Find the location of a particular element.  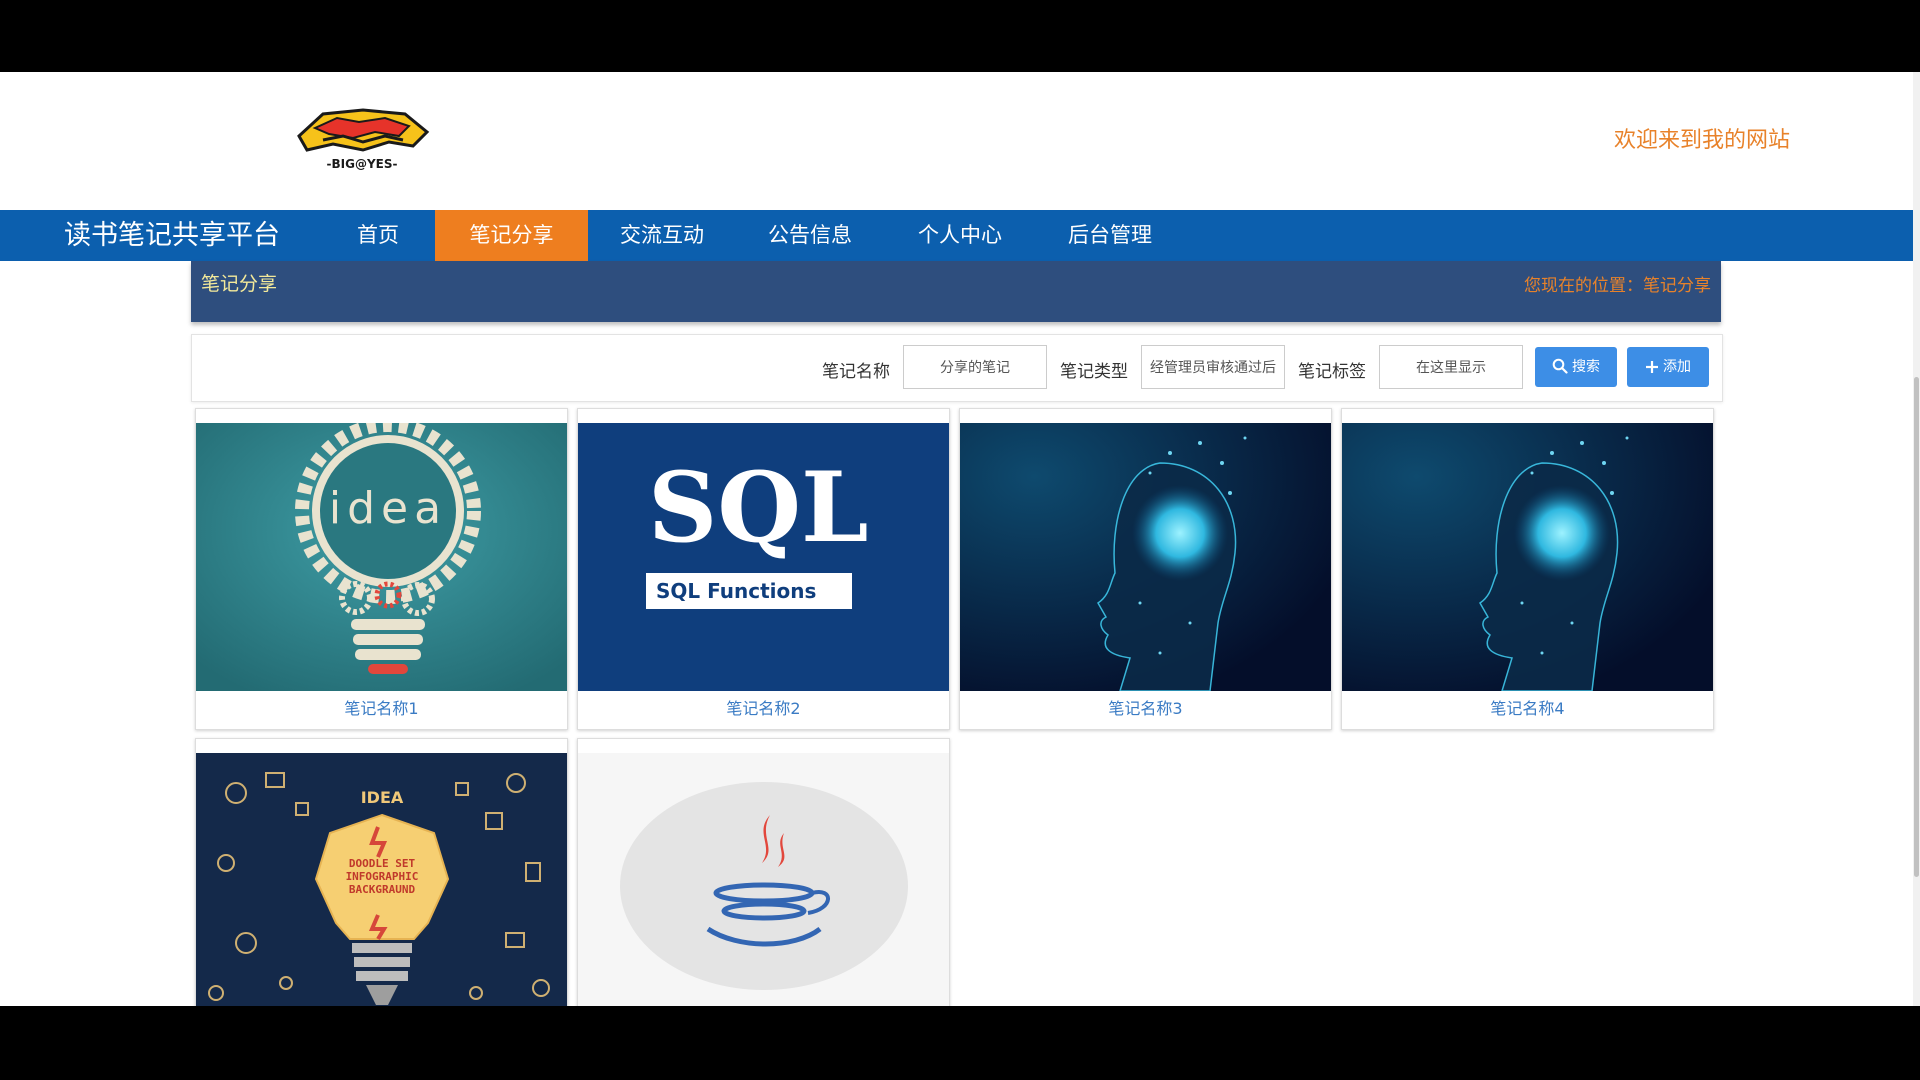

search-form: 笔记名称 笔记类型 笔记标签 搜索 添加 is located at coordinates (957, 368).